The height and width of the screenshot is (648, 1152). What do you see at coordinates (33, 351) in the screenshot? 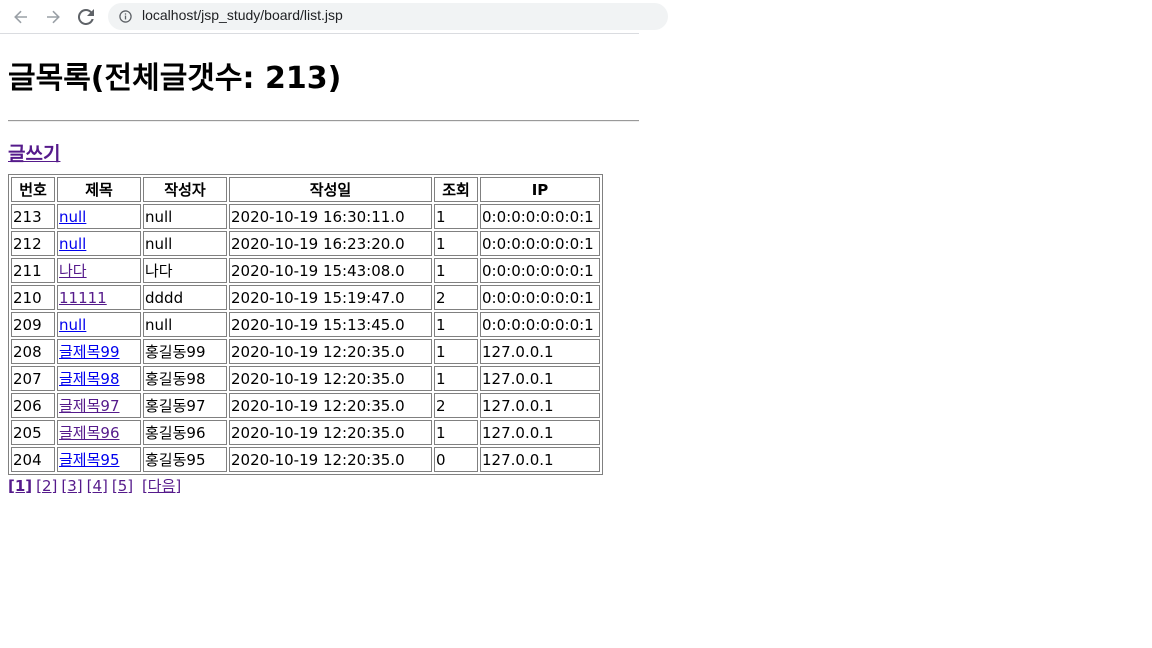
I see `cell-no: 208` at bounding box center [33, 351].